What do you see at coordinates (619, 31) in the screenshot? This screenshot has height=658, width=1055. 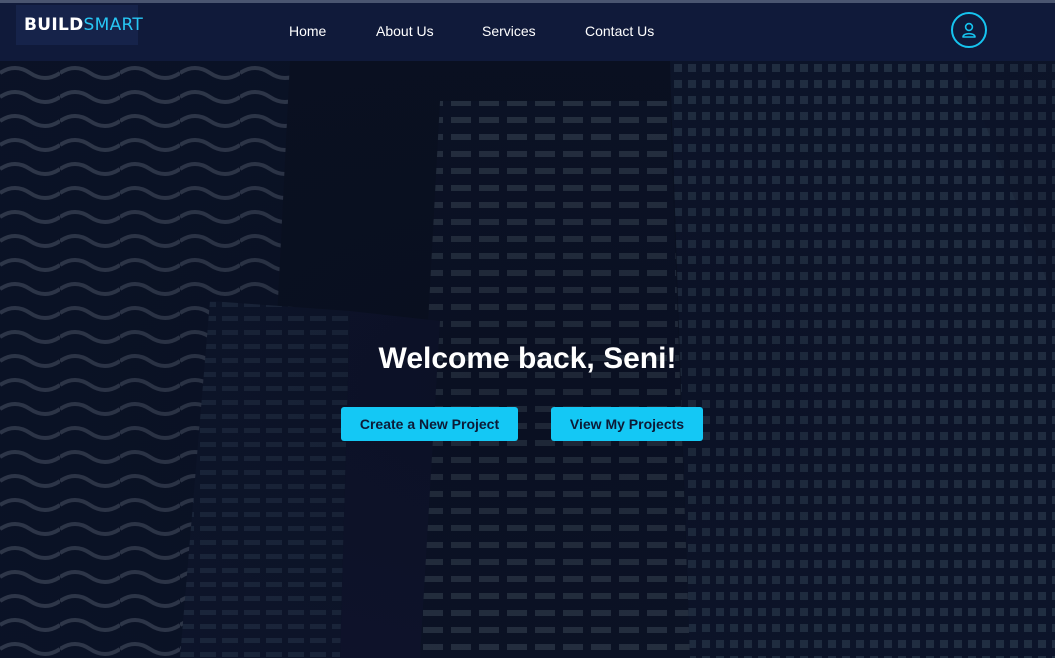 I see `nav-contact-link: Contact Us` at bounding box center [619, 31].